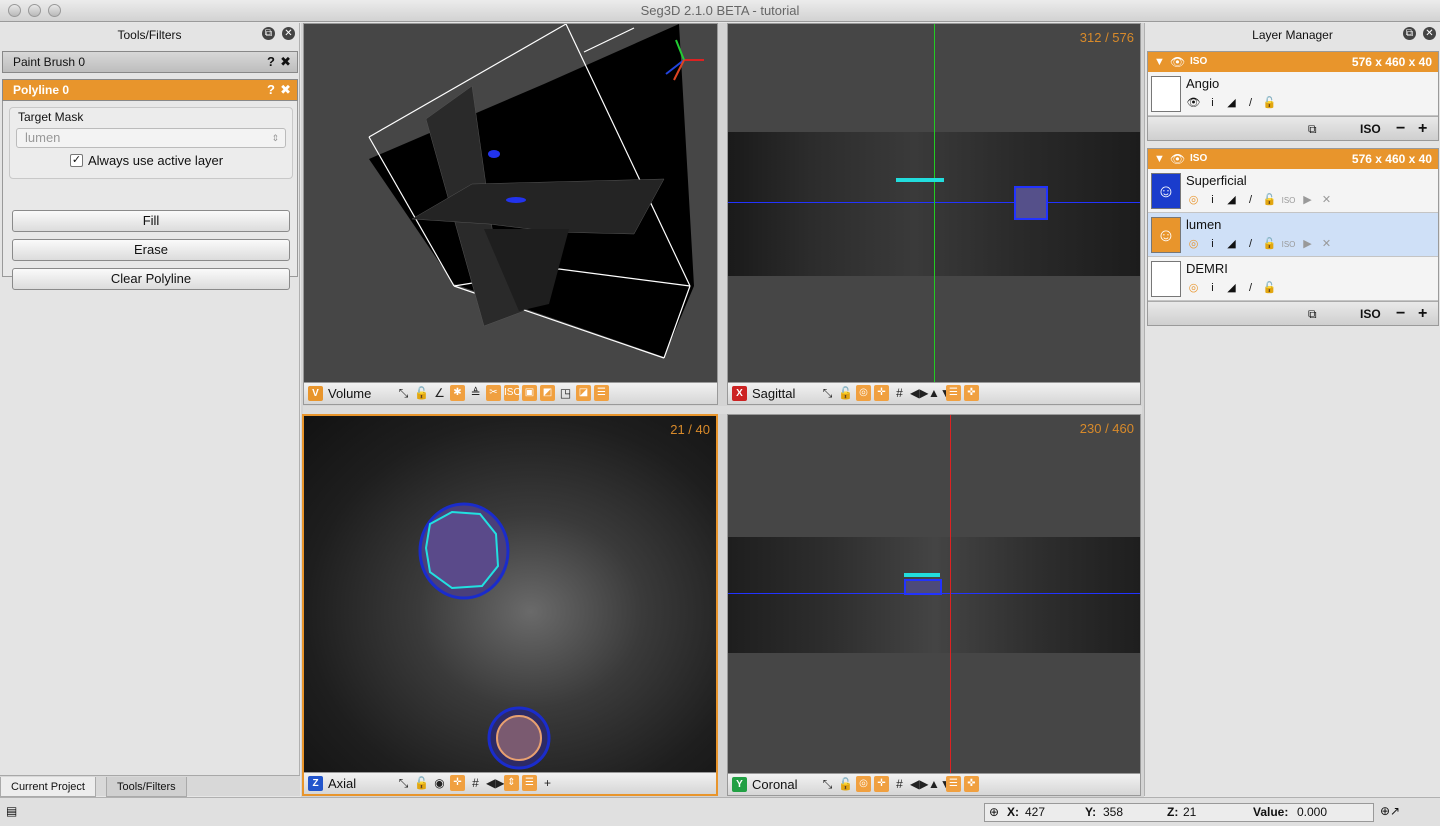 This screenshot has height=826, width=1440. I want to click on slices-icon: ✱, so click(457, 393).